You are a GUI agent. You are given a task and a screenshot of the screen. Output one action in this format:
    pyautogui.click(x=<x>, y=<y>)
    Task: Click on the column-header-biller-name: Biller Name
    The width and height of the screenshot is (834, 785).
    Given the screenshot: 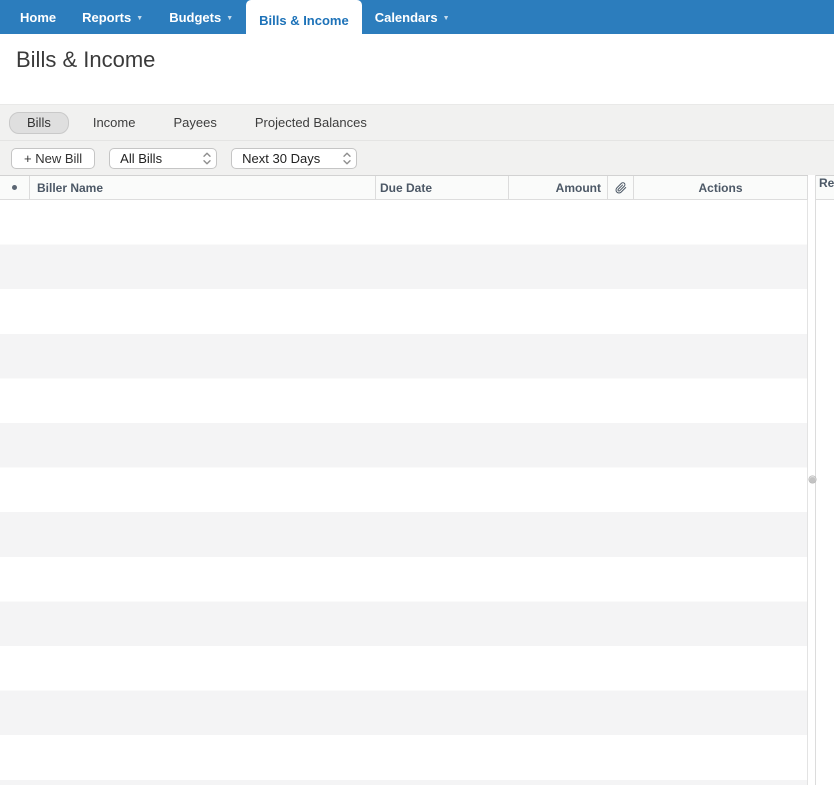 What is the action you would take?
    pyautogui.click(x=203, y=187)
    